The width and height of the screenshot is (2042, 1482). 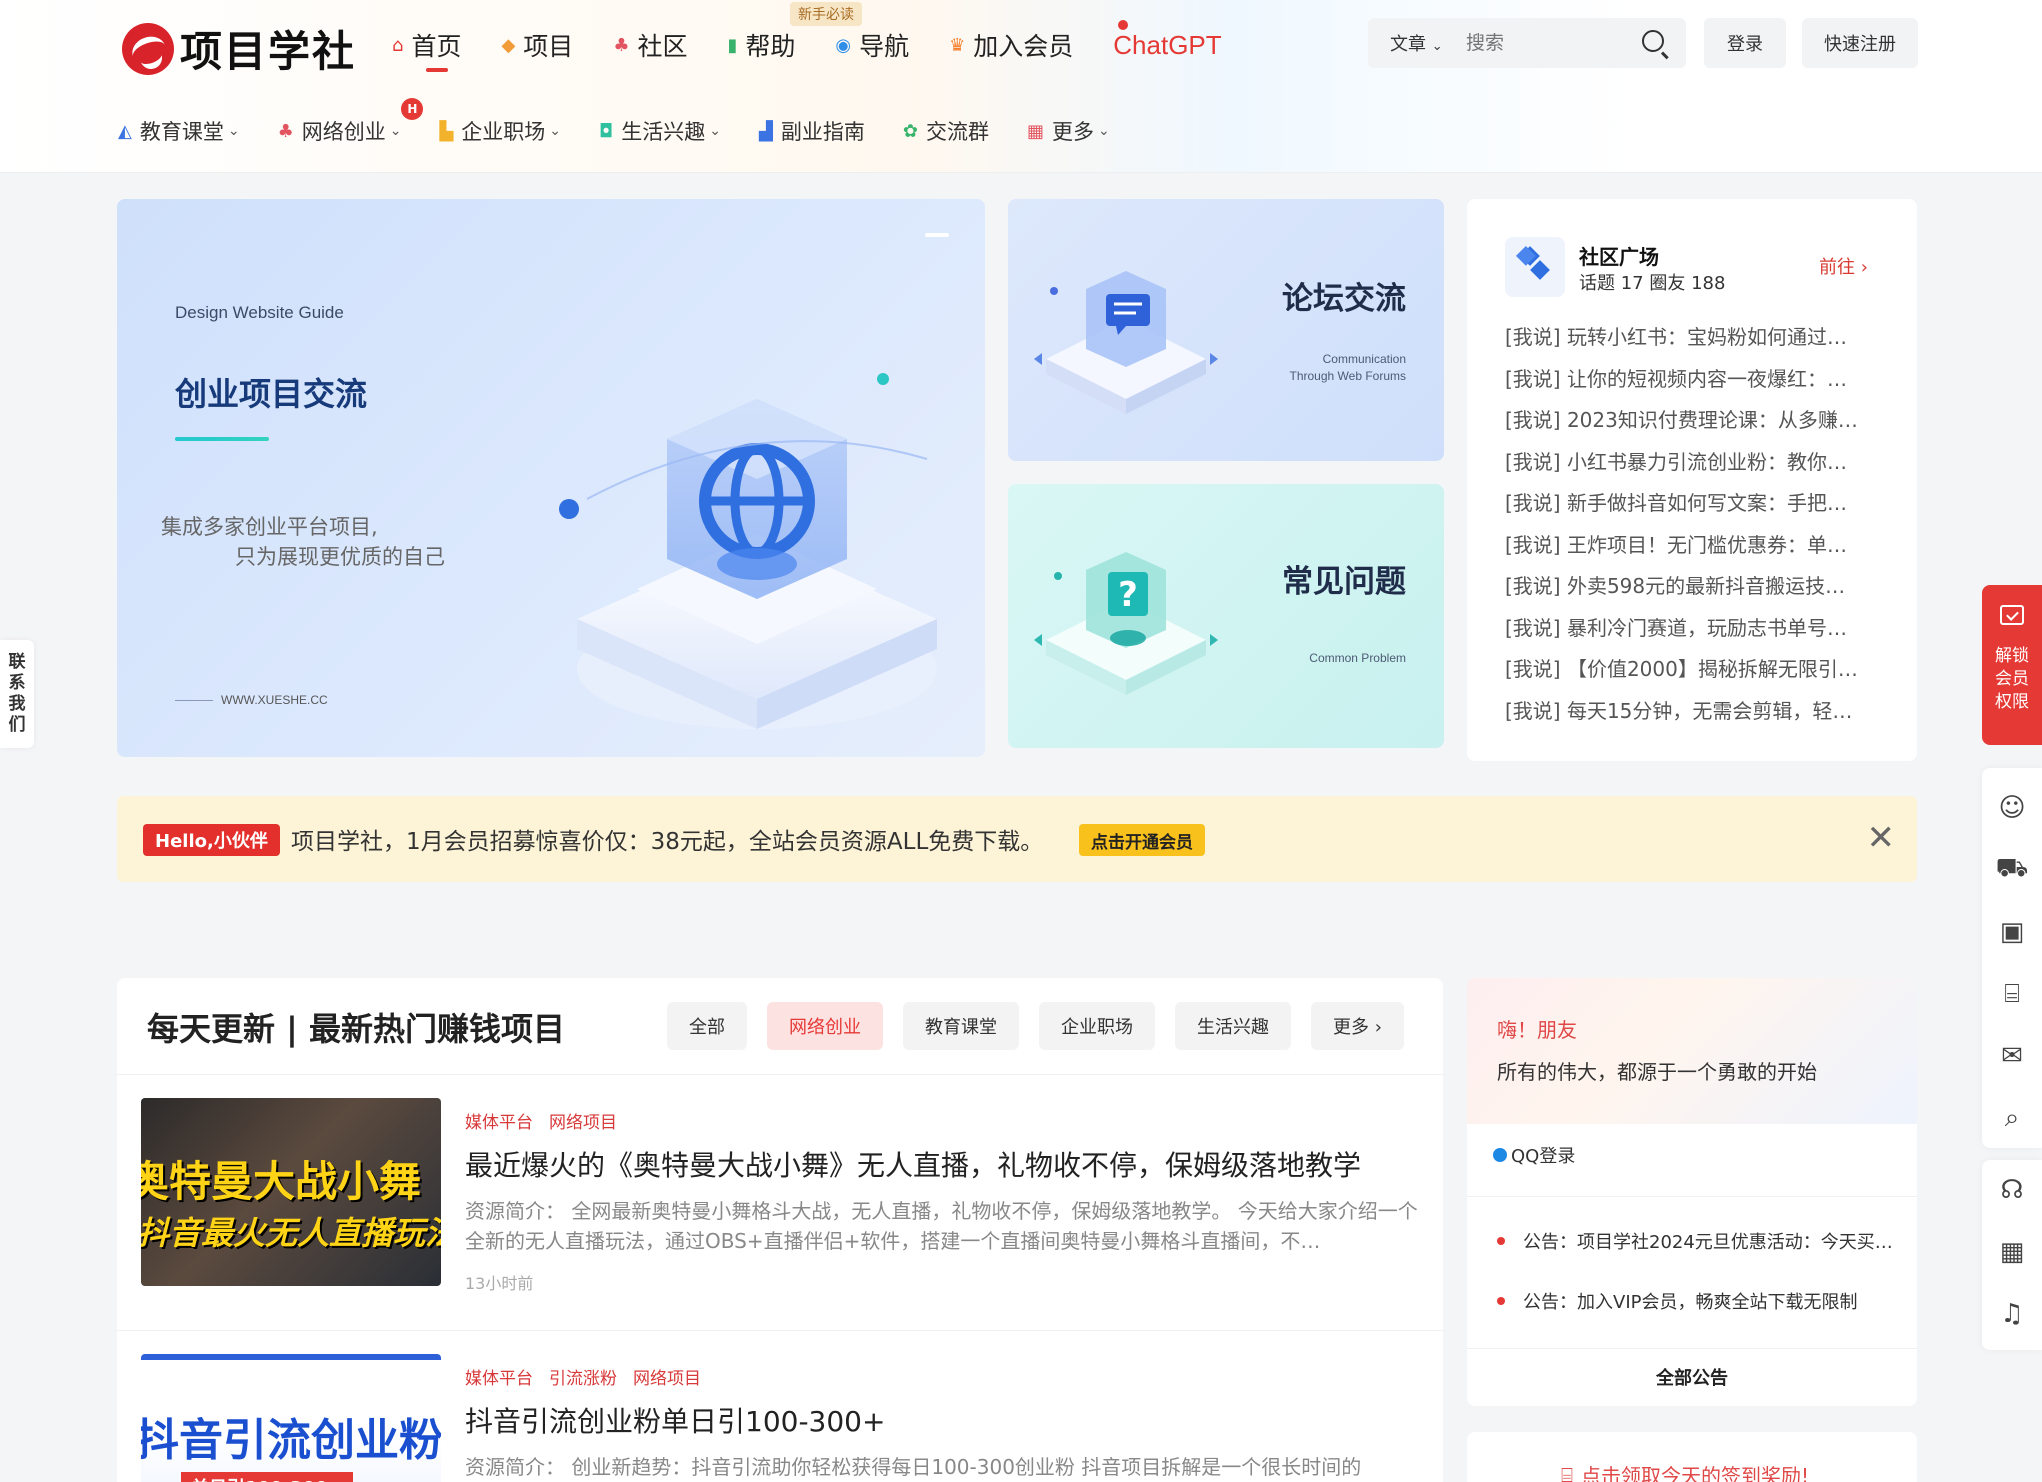 I want to click on post-title: 抖音引流创业粉单日引100-300+, so click(x=675, y=1420).